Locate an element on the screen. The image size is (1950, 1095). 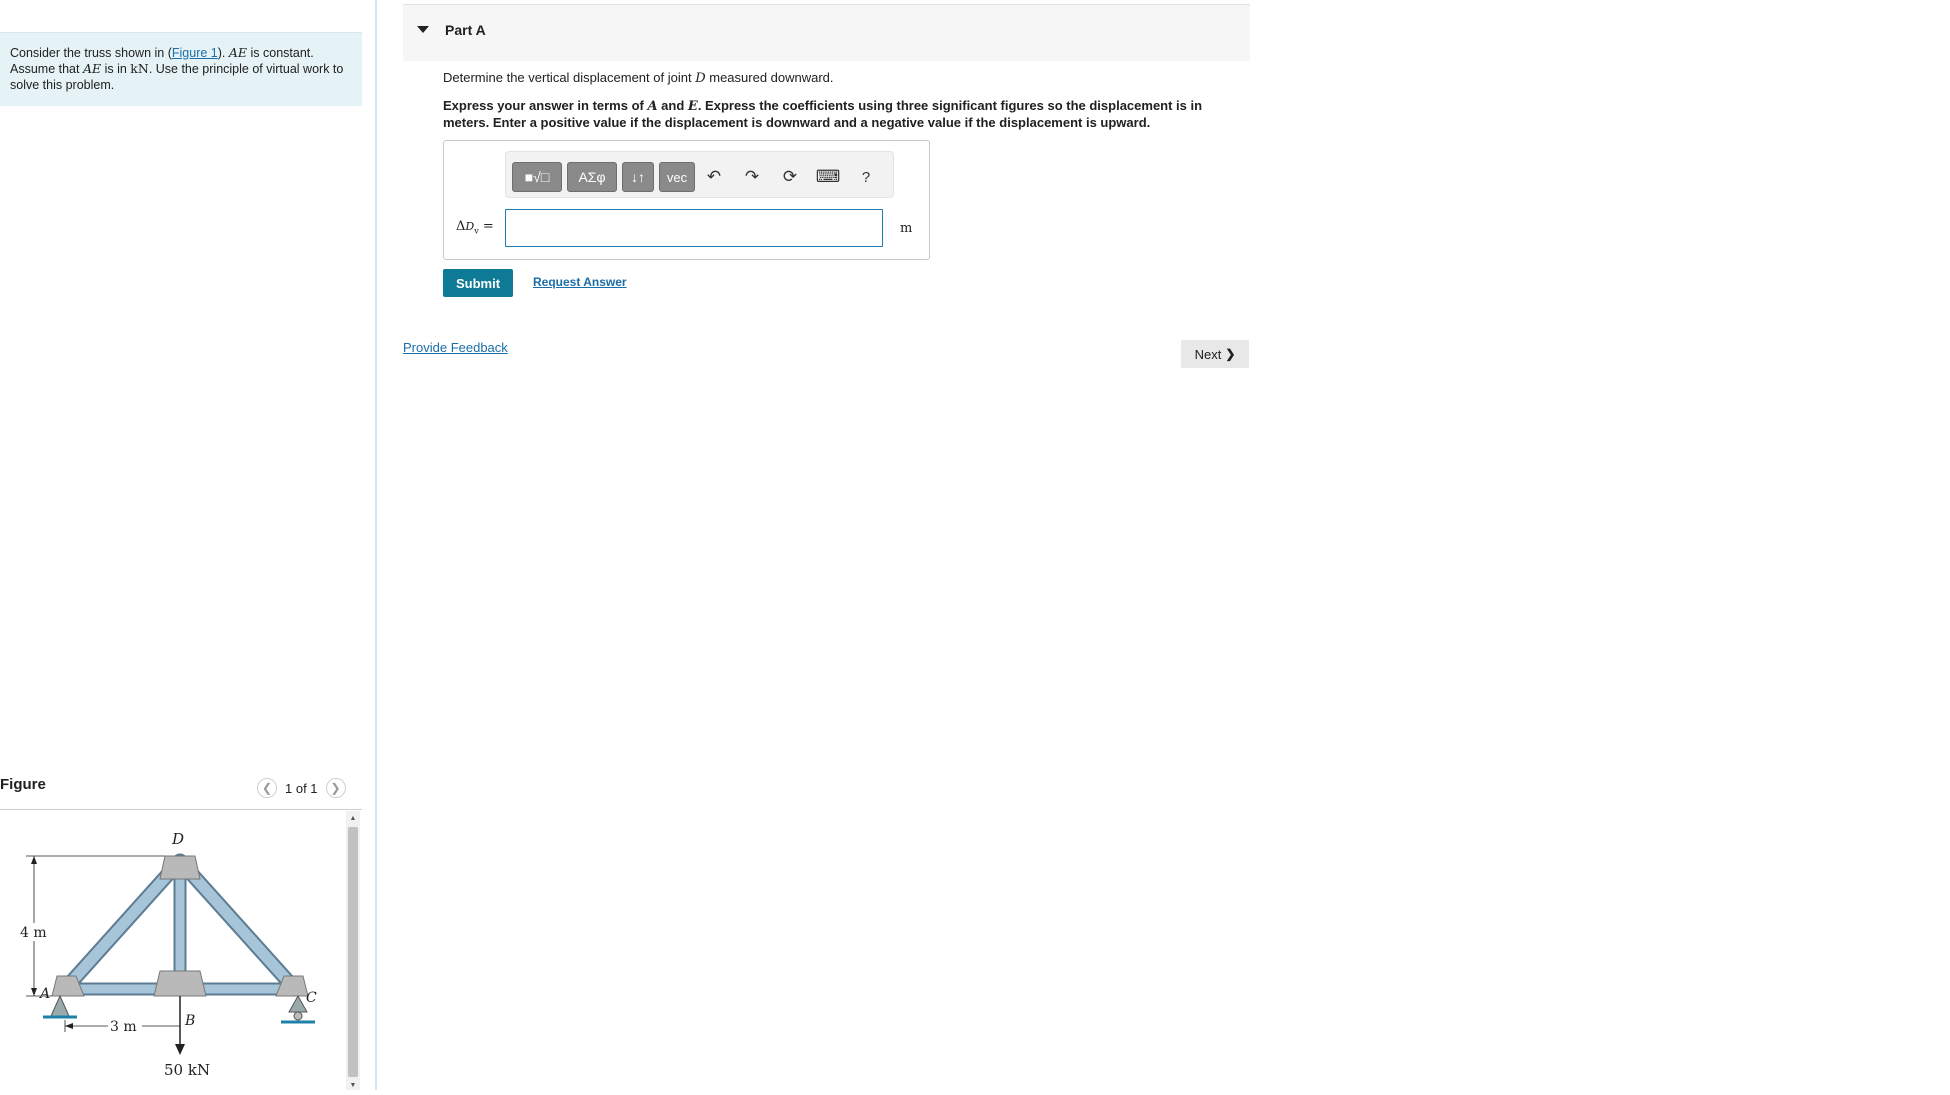
pin-support-a is located at coordinates (60, 1005).